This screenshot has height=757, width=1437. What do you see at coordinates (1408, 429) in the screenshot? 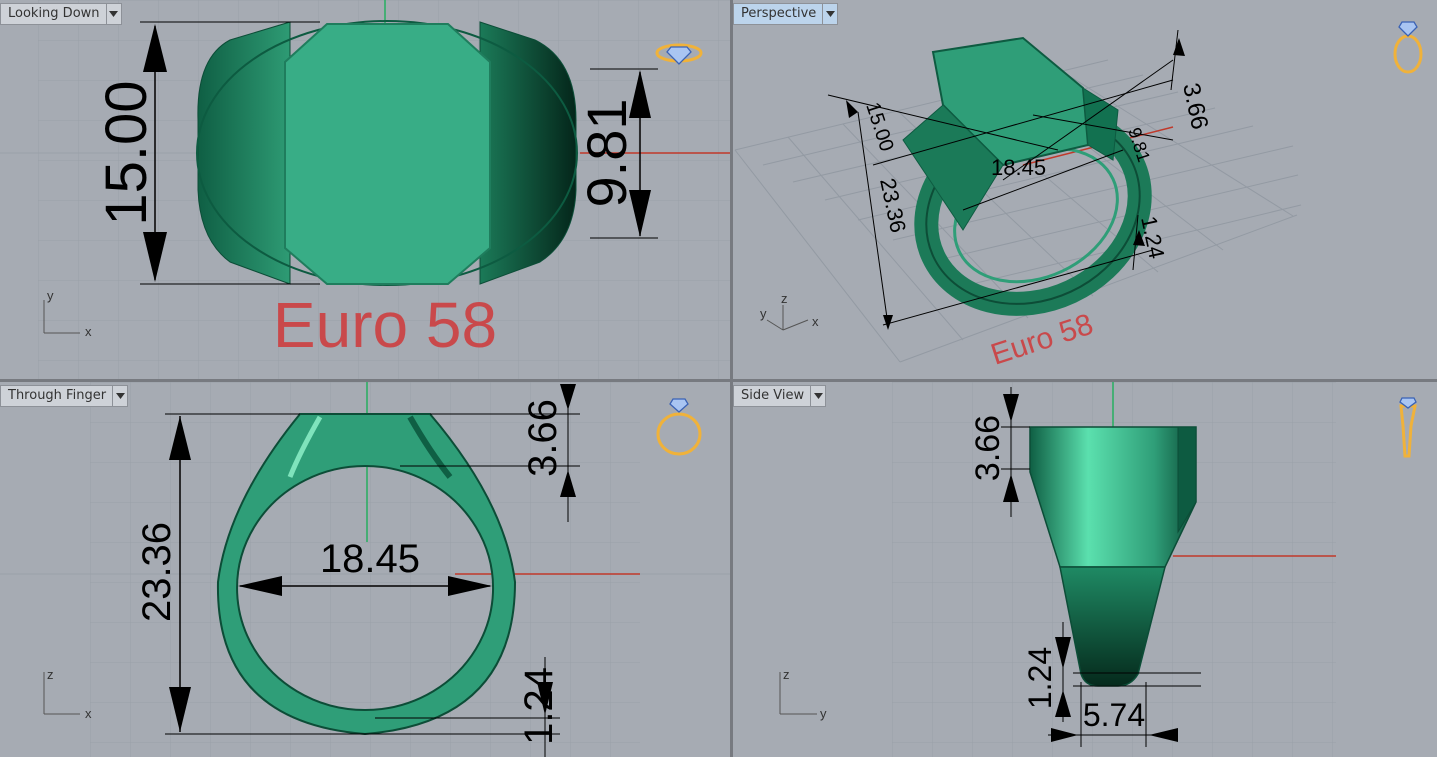
I see `ring-side-icon` at bounding box center [1408, 429].